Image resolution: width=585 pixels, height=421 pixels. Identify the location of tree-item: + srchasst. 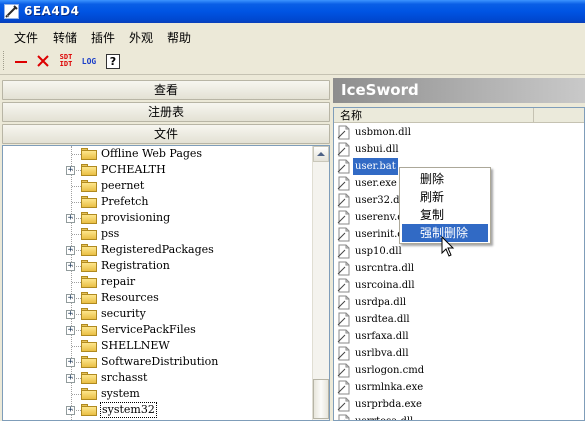
(158, 378).